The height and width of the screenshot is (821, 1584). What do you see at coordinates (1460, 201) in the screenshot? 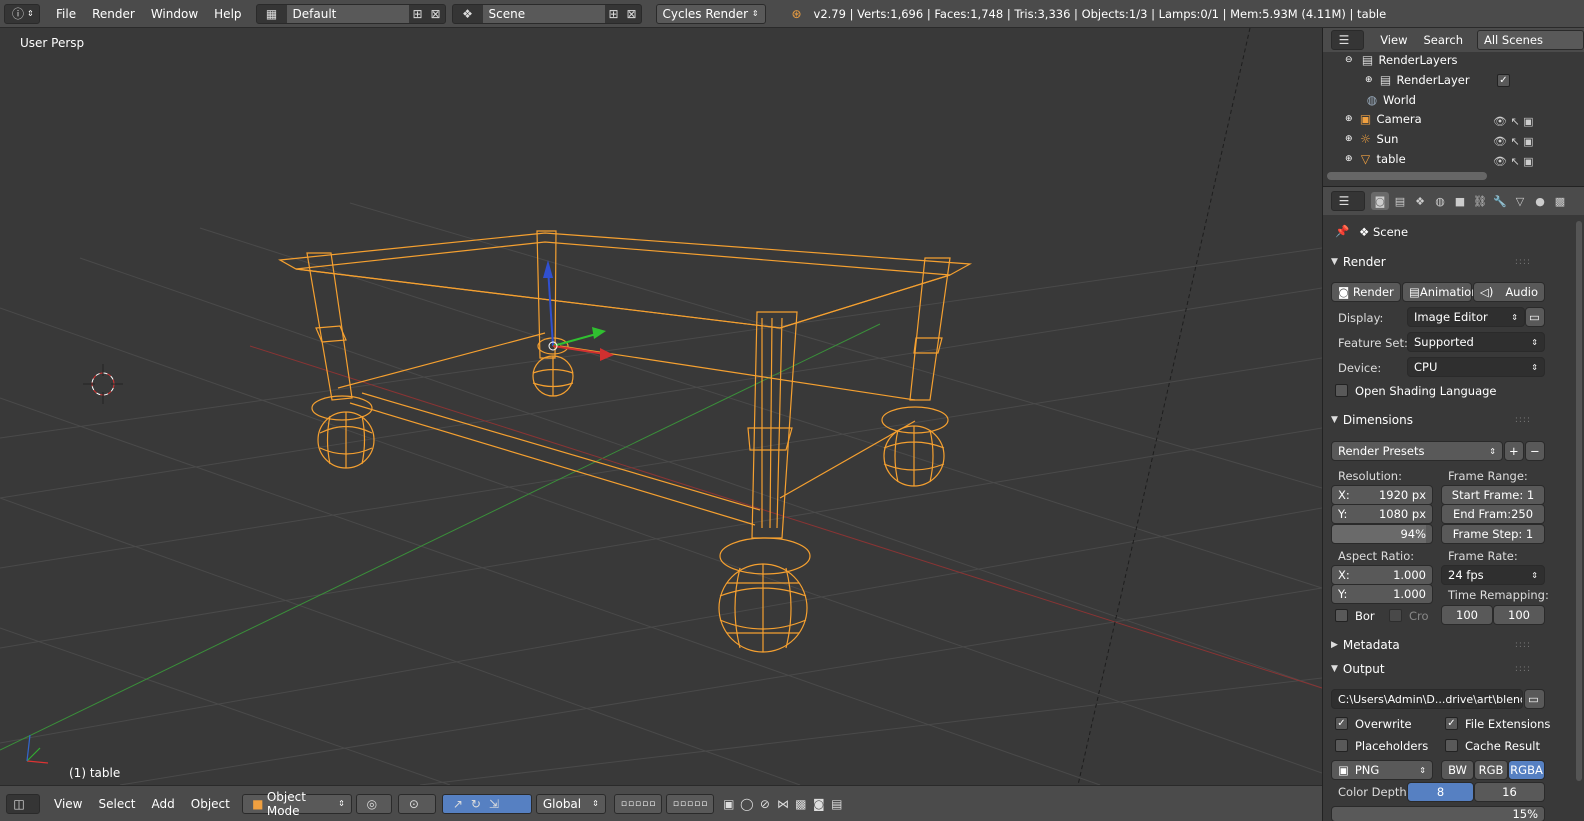
I see `object-tab-icon: ■` at bounding box center [1460, 201].